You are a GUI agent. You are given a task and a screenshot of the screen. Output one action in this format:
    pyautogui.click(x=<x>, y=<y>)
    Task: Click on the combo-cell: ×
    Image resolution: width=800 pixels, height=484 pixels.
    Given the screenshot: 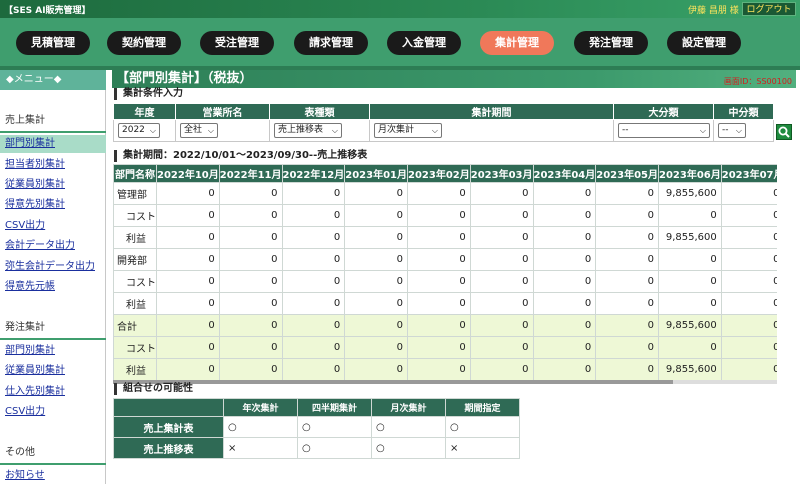 What is the action you would take?
    pyautogui.click(x=260, y=448)
    